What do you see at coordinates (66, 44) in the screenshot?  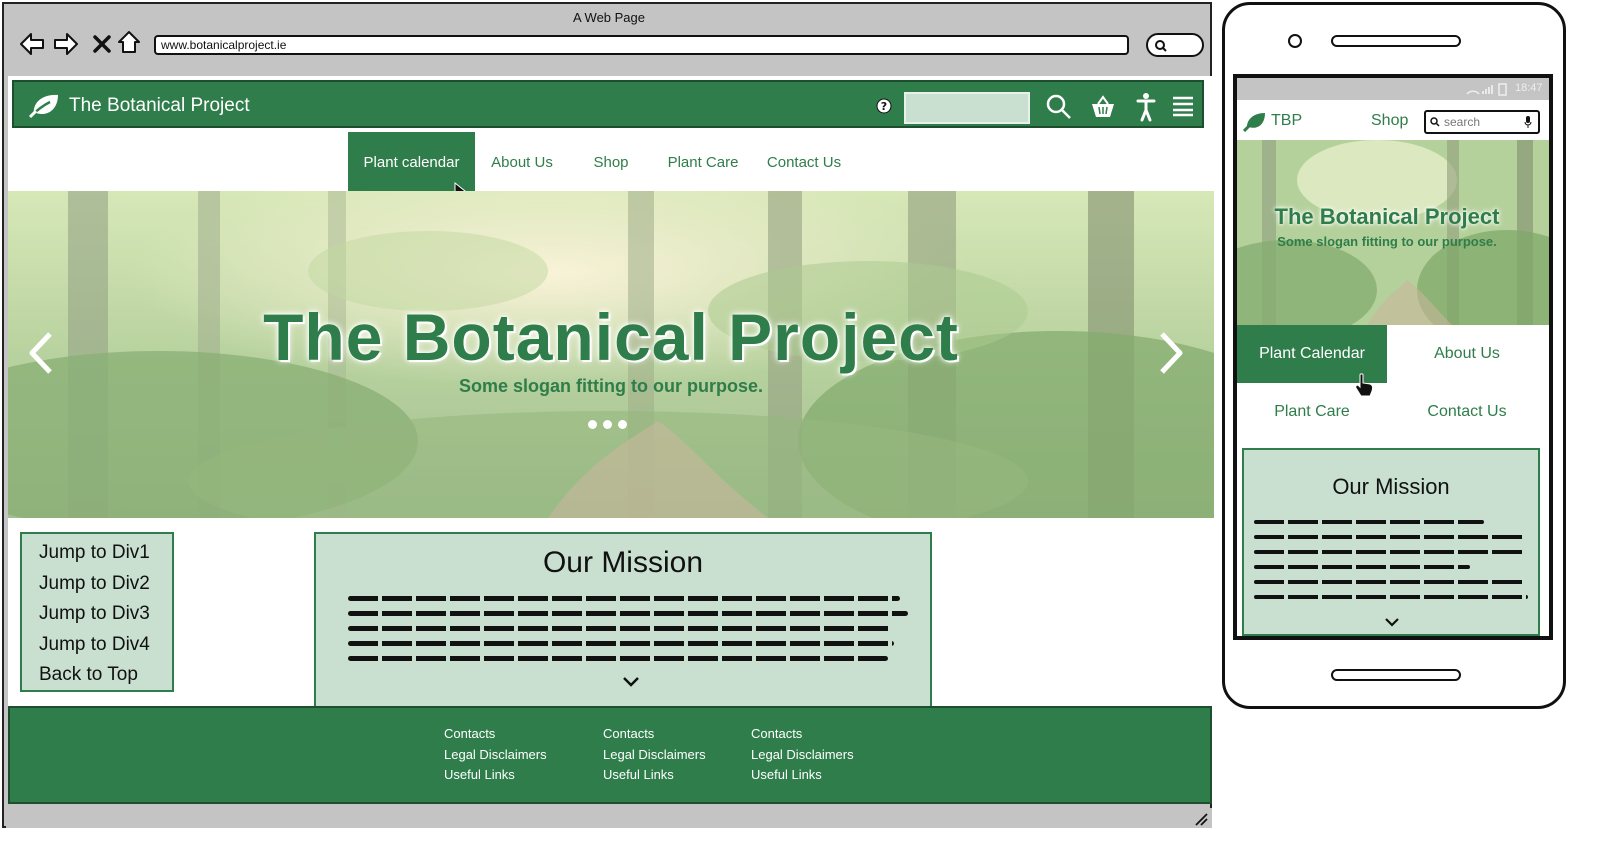 I see `forward-icon` at bounding box center [66, 44].